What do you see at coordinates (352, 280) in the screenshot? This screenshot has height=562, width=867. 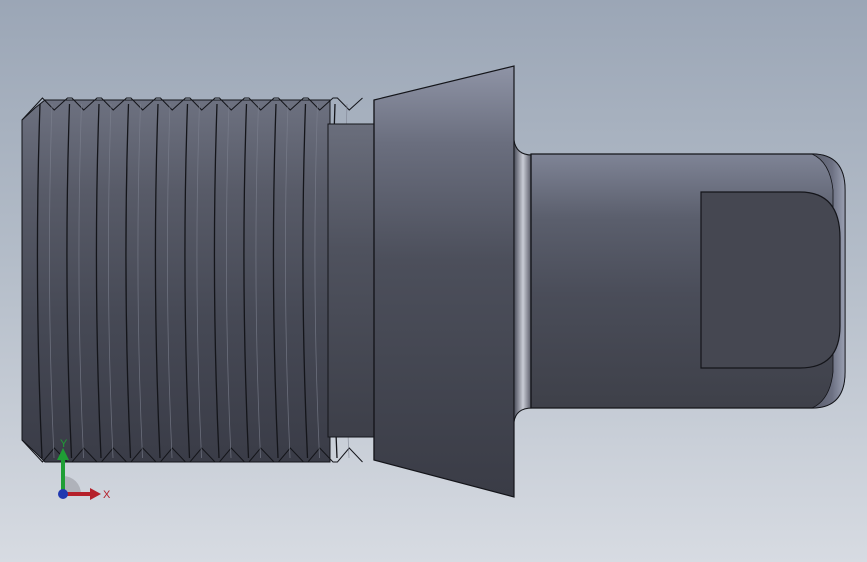 I see `neck-section` at bounding box center [352, 280].